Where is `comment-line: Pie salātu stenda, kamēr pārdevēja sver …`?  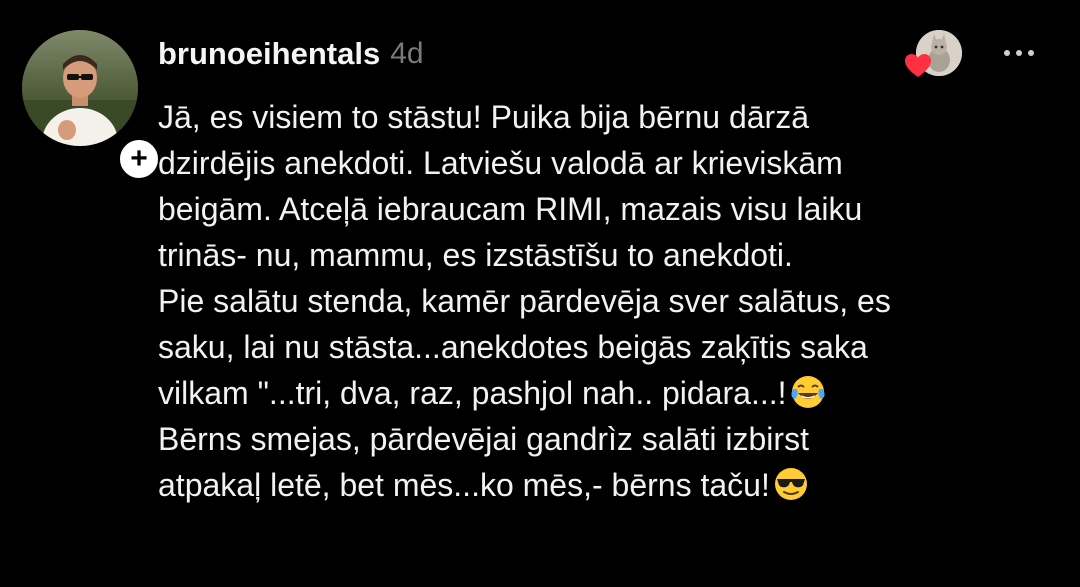 comment-line: Pie salātu stenda, kamēr pārdevēja sver … is located at coordinates (524, 301).